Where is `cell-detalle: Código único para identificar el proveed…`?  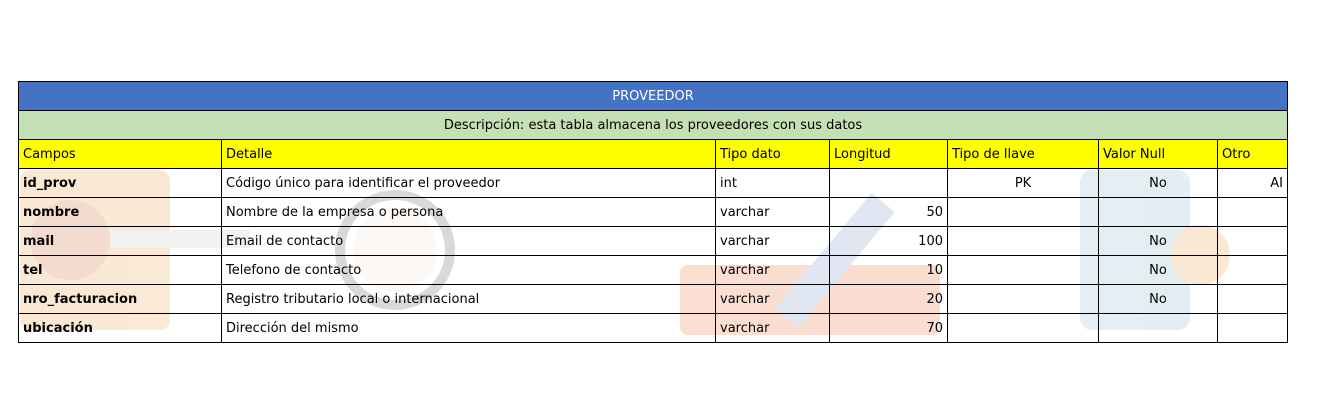 cell-detalle: Código único para identificar el proveed… is located at coordinates (468, 183).